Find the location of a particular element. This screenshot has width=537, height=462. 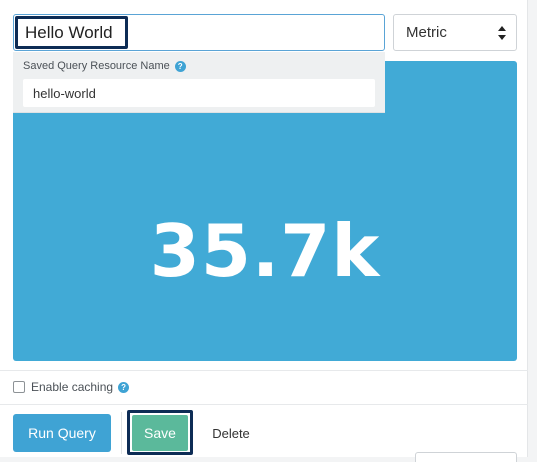

select-arrows-icon is located at coordinates (502, 33).